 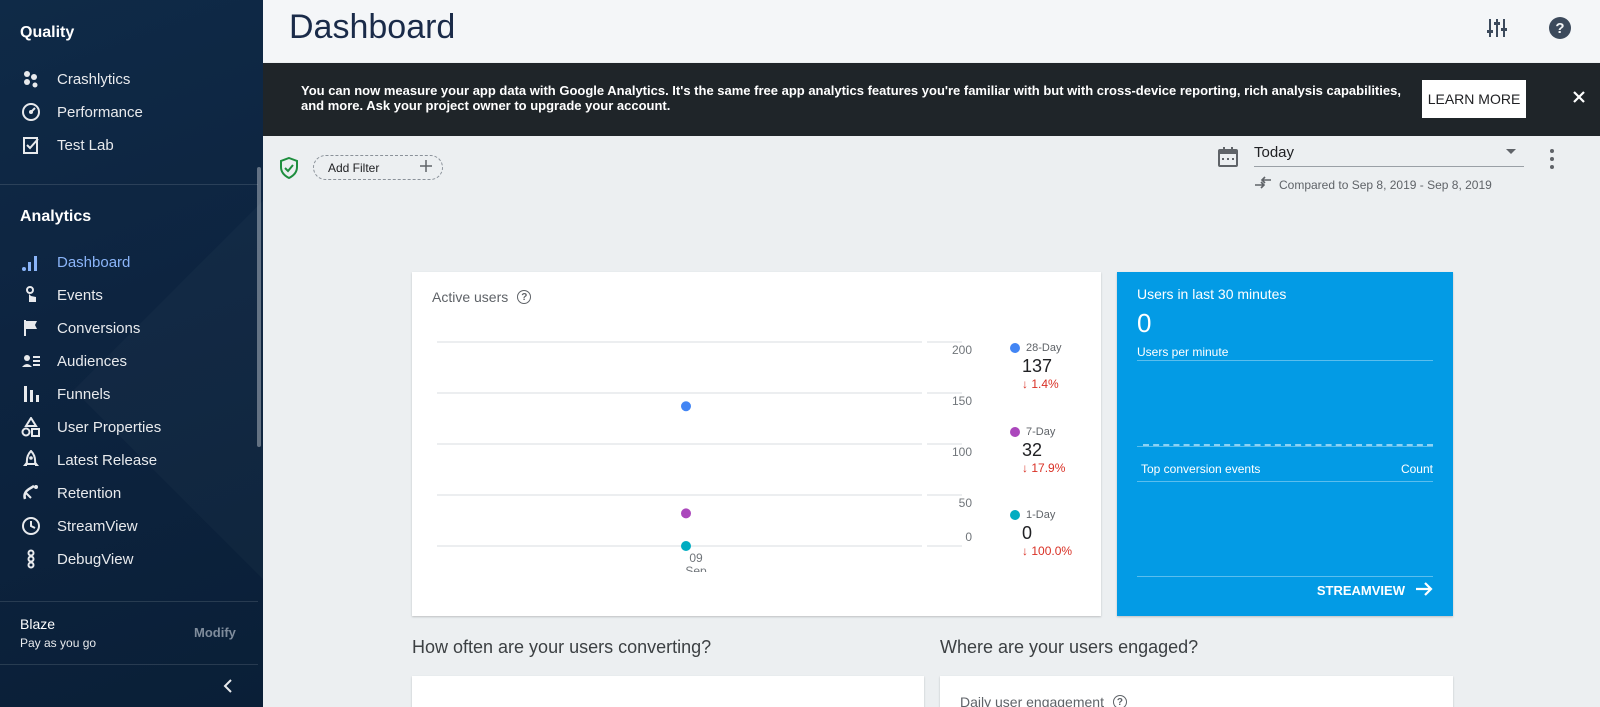 What do you see at coordinates (31, 112) in the screenshot?
I see `performance-icon` at bounding box center [31, 112].